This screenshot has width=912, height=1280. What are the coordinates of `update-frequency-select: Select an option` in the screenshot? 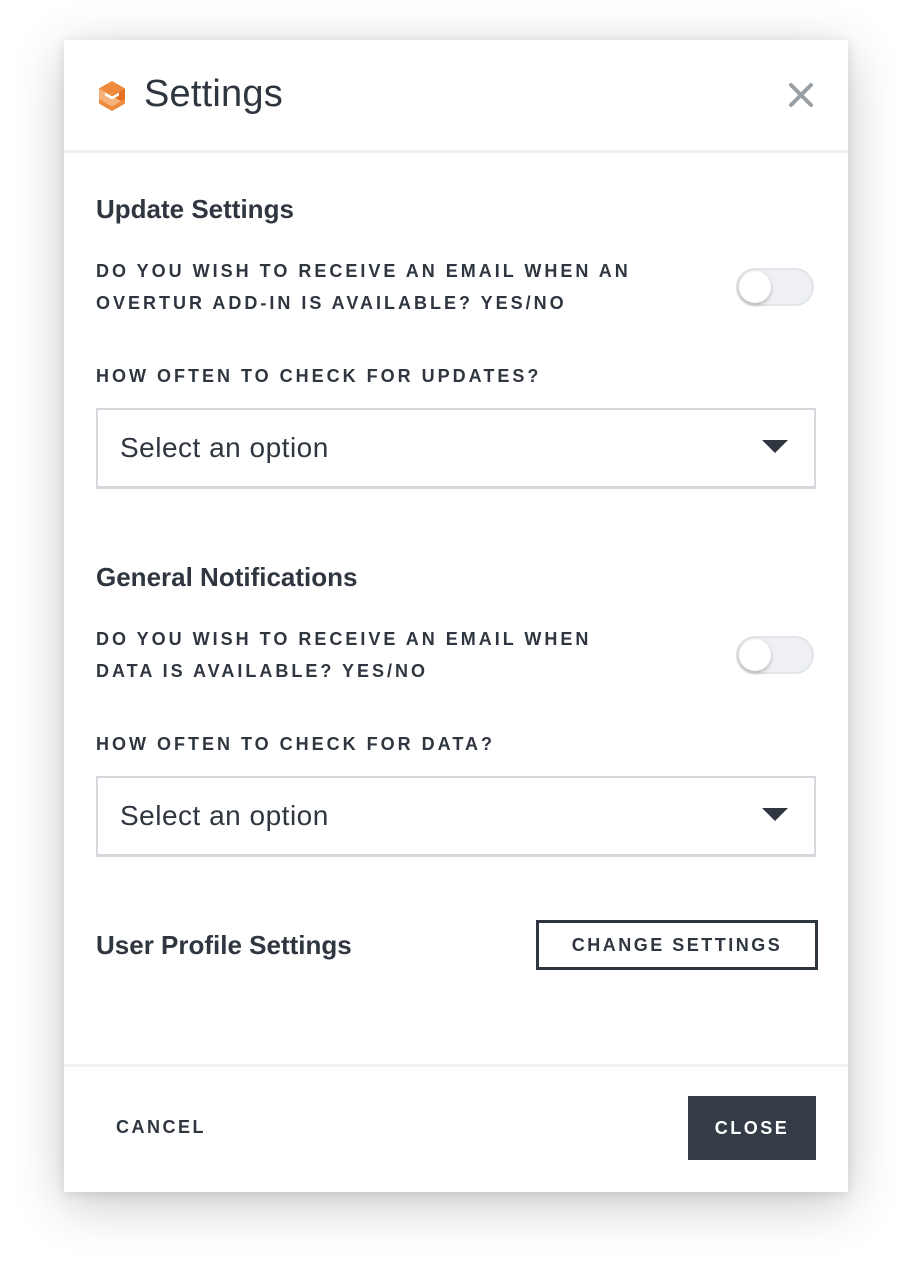 It's located at (456, 448).